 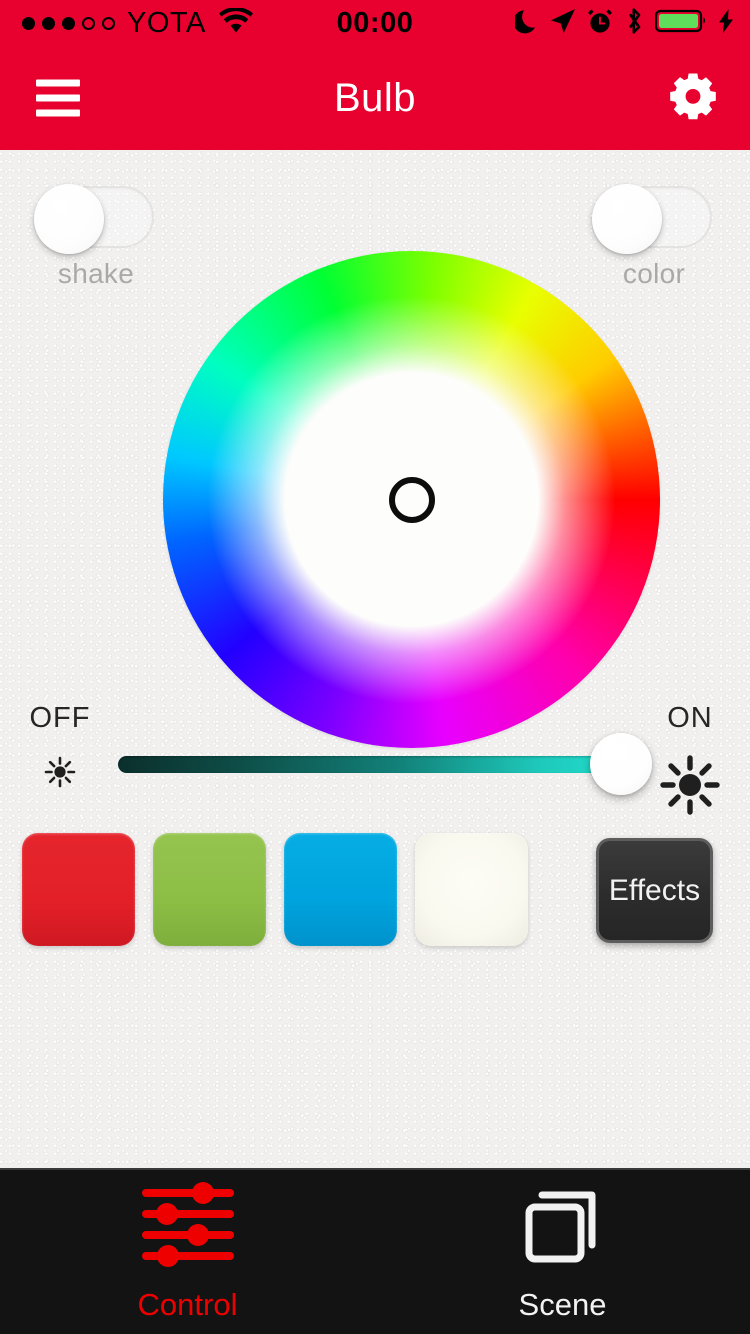 What do you see at coordinates (563, 1227) in the screenshot?
I see `layers-squares-icon` at bounding box center [563, 1227].